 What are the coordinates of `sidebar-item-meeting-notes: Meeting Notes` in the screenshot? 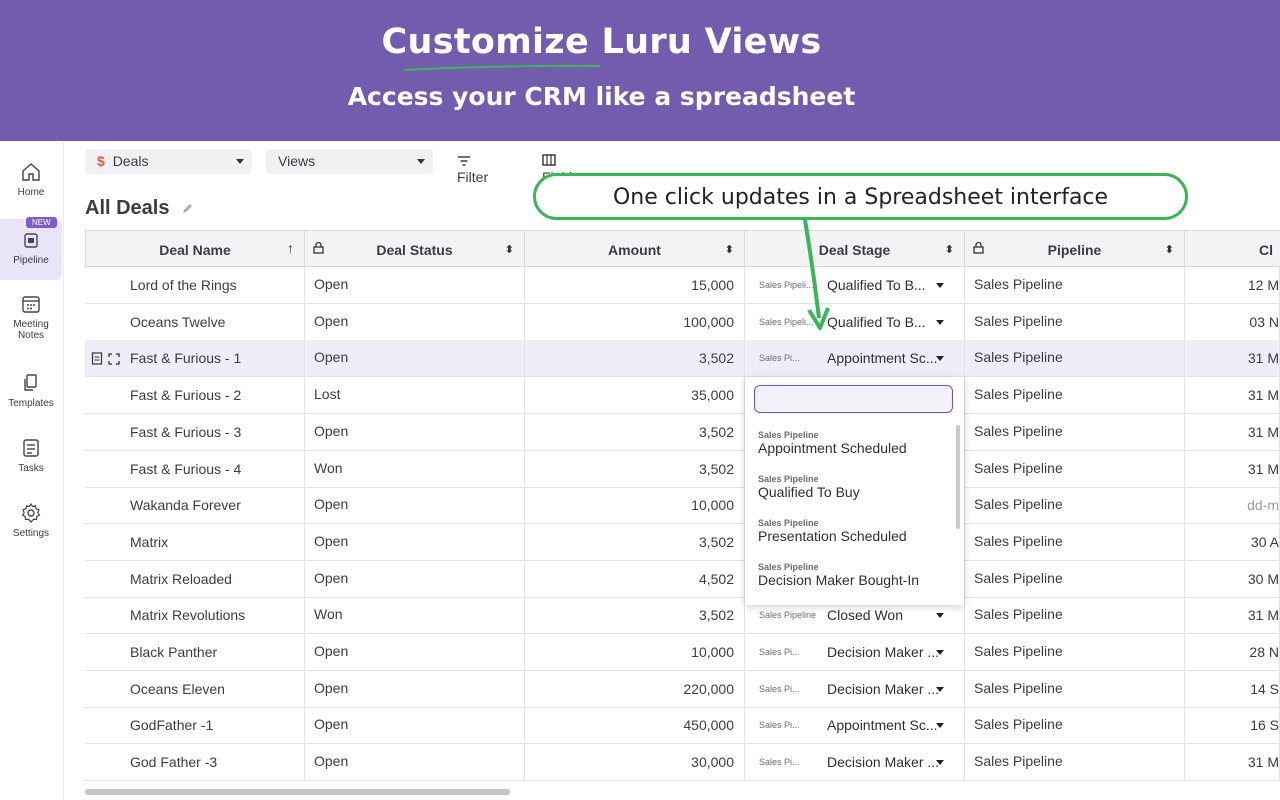 It's located at (31, 317).